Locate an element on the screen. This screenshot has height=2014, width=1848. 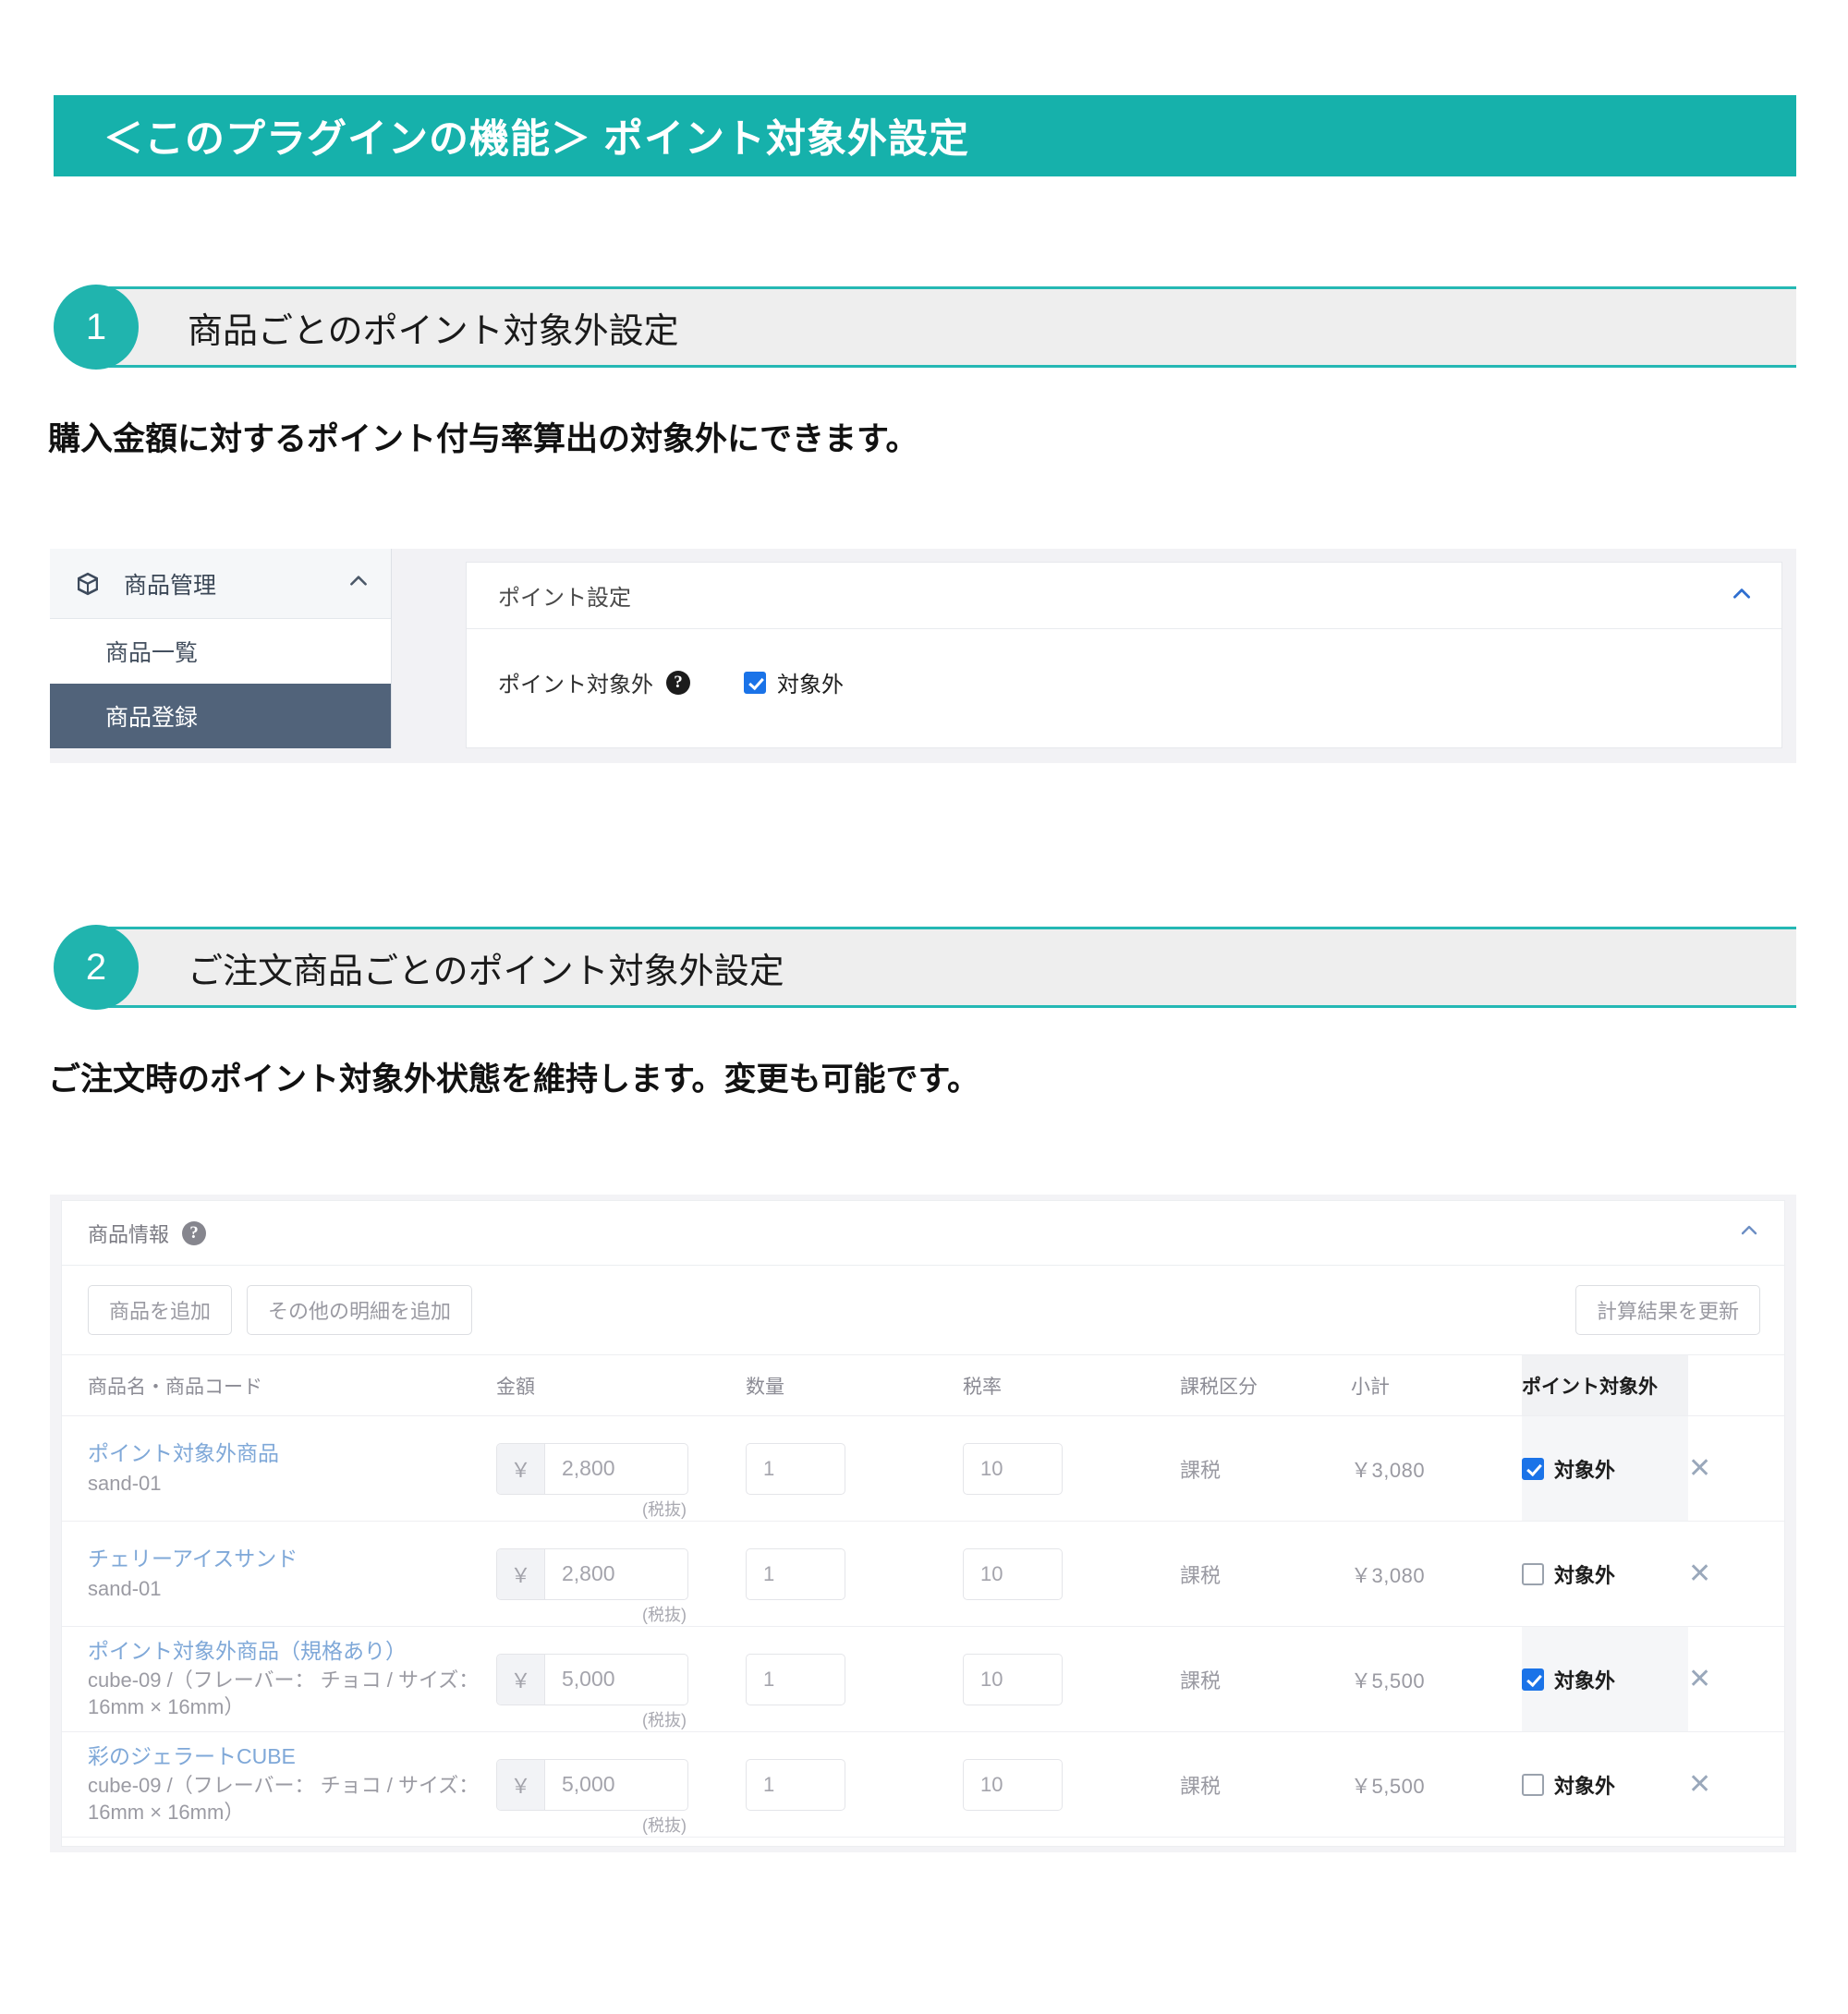
table-header-row: 商品名・商品コード 金額 数量 税率 課税区分 小計 ポイント対象外 is located at coordinates (923, 1385).